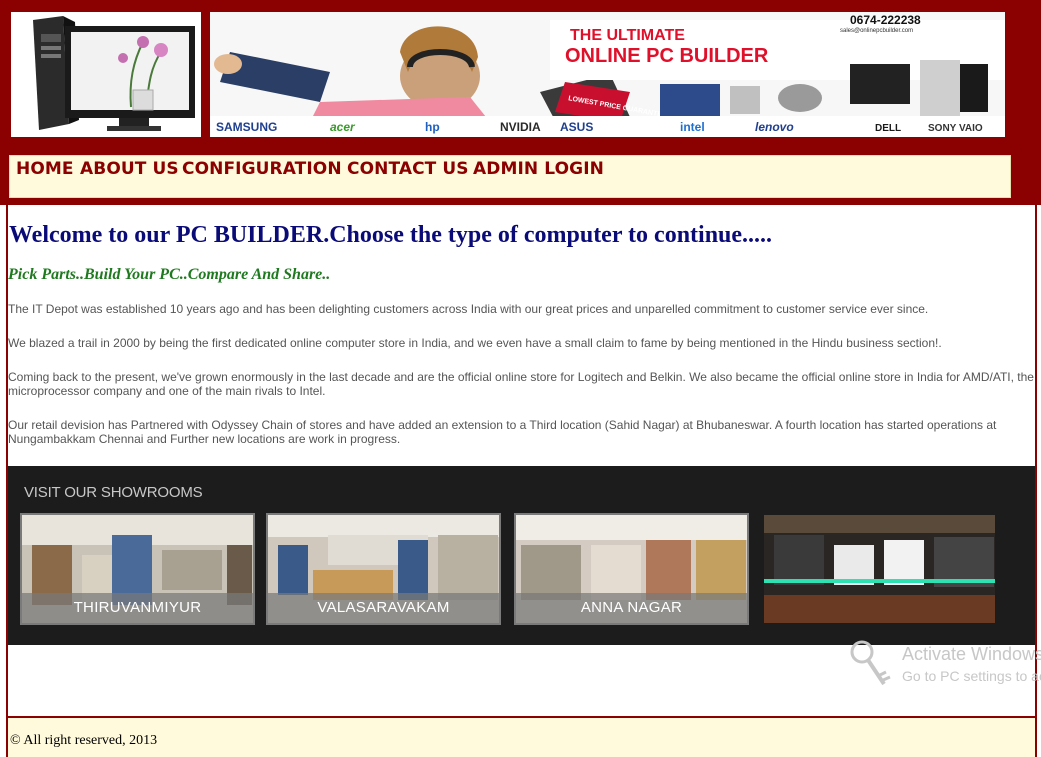  Describe the element at coordinates (870, 663) in the screenshot. I see `key-icon` at that location.